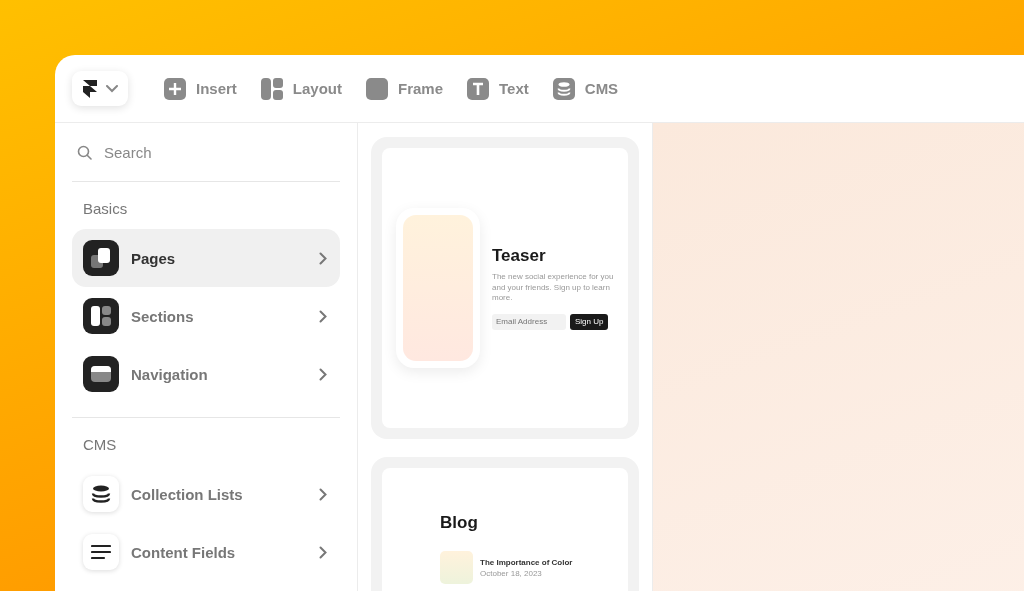 The image size is (1024, 591). What do you see at coordinates (405, 88) in the screenshot?
I see `toolbar-button: Frame` at bounding box center [405, 88].